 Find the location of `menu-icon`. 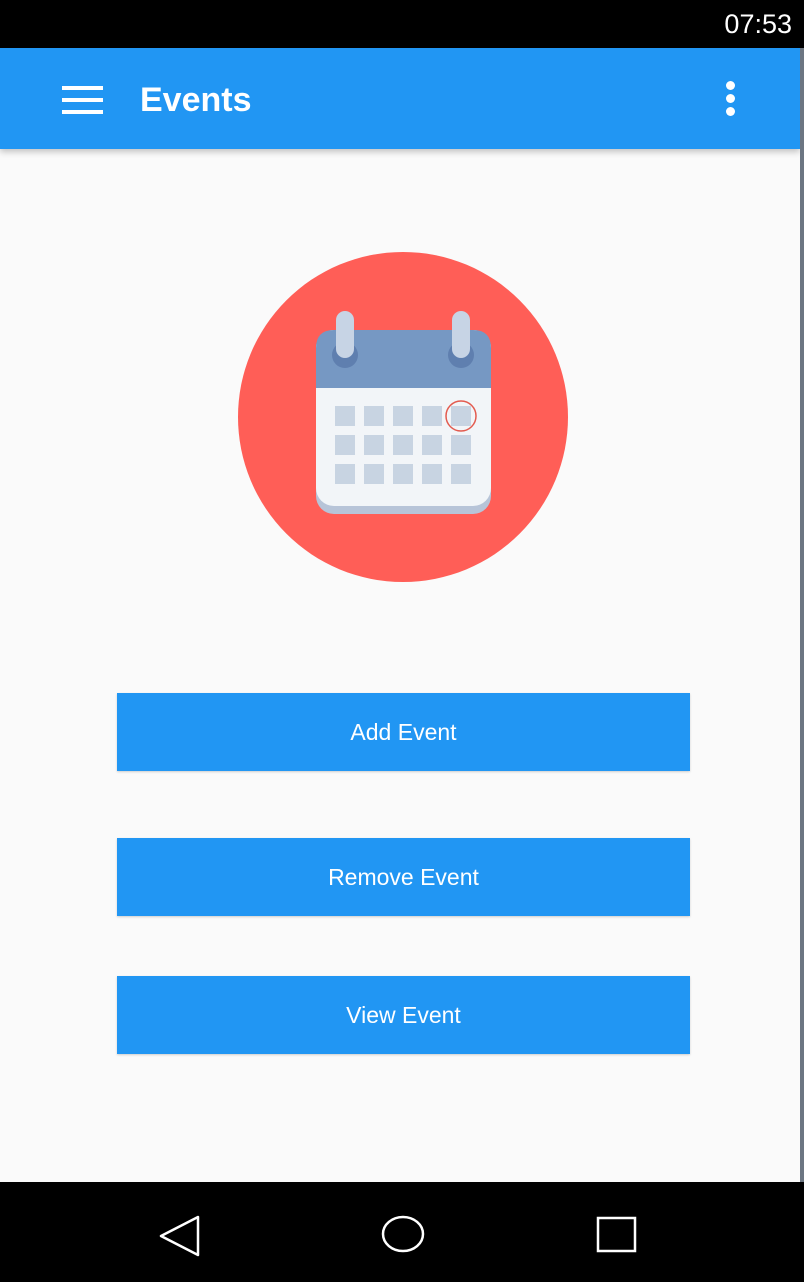

menu-icon is located at coordinates (82, 100).